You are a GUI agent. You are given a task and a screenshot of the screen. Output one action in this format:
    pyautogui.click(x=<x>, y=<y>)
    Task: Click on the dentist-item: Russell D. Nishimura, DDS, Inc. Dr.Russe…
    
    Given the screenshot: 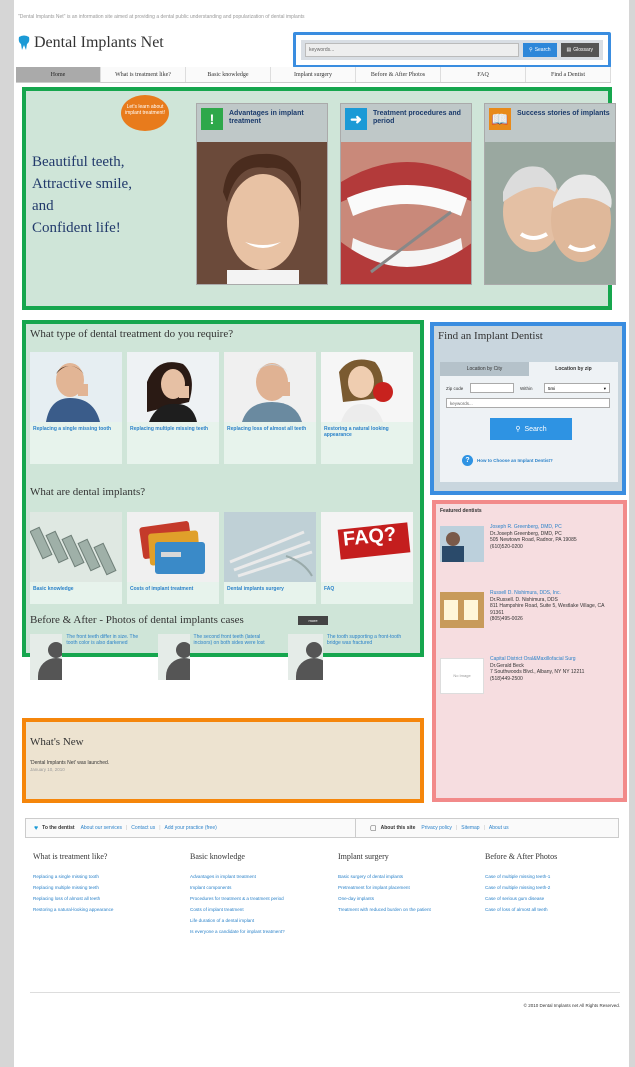 What is the action you would take?
    pyautogui.click(x=530, y=623)
    